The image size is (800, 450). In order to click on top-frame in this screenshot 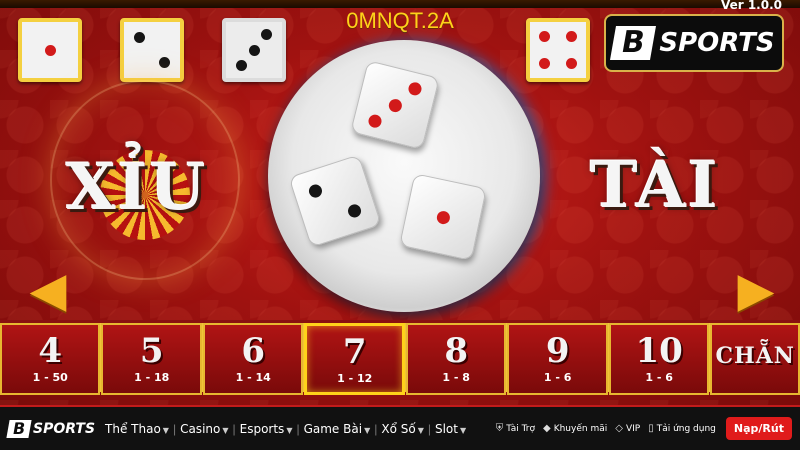, I will do `click(400, 4)`.